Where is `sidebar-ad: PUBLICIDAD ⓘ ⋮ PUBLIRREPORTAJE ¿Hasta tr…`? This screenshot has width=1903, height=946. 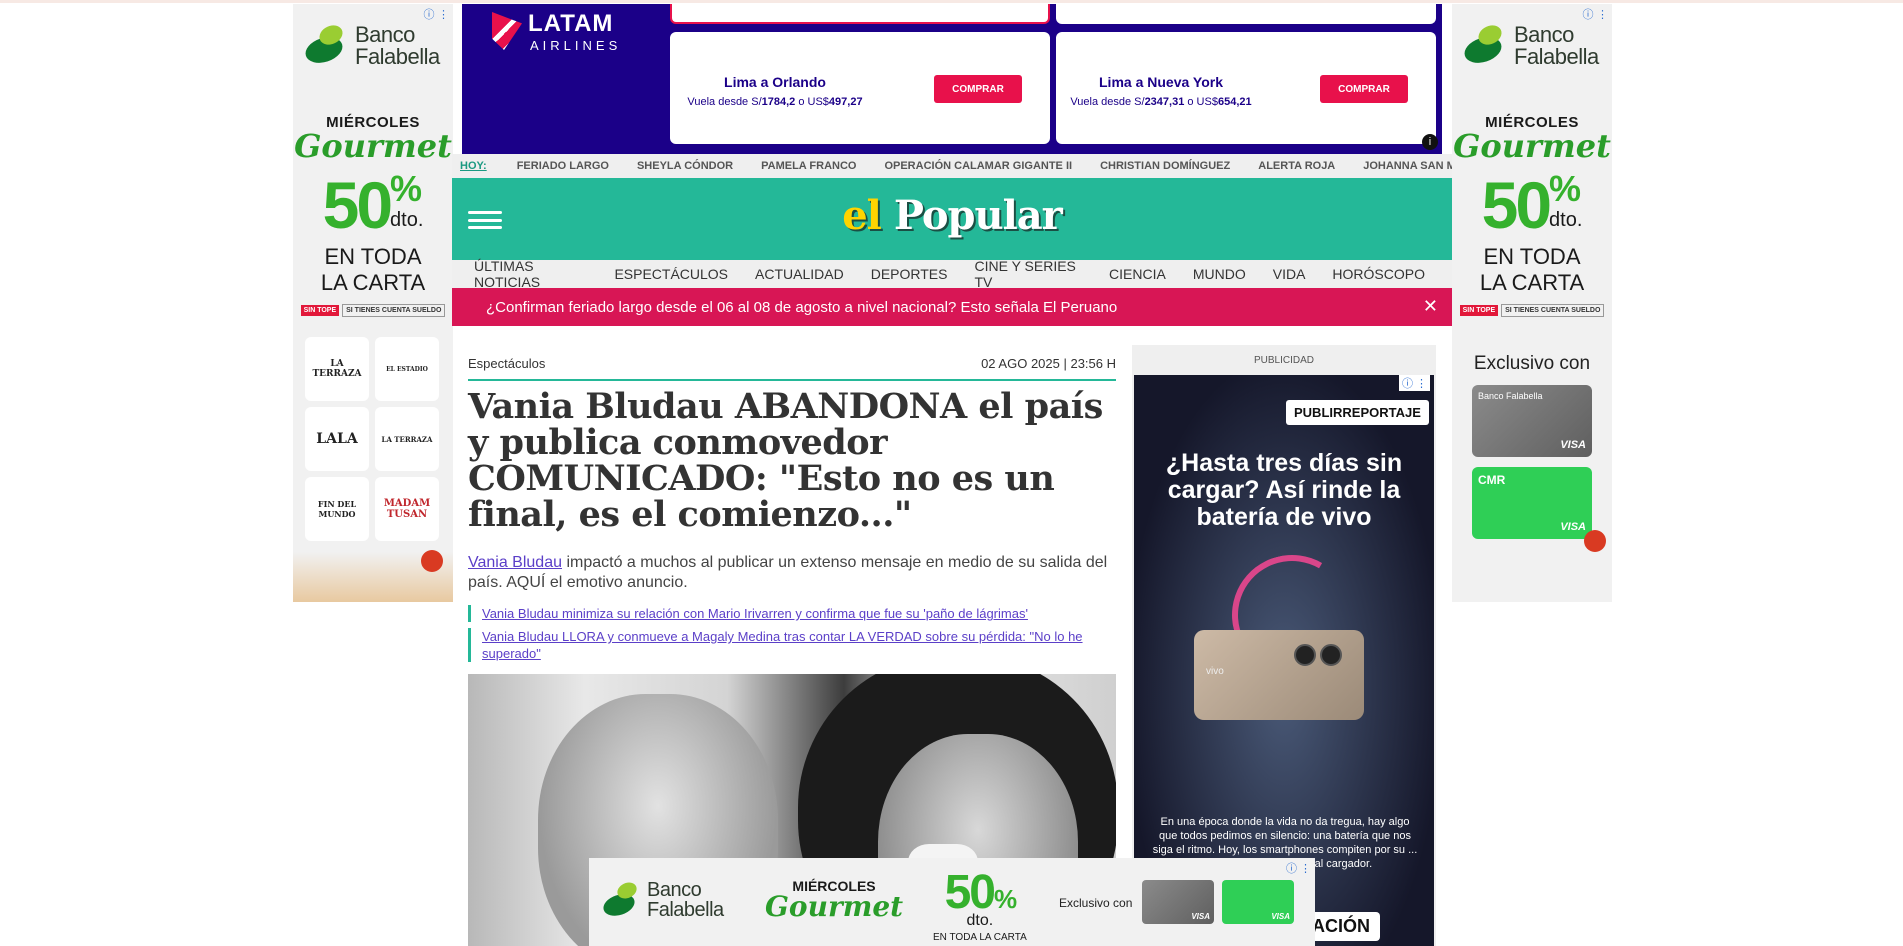 sidebar-ad: PUBLICIDAD ⓘ ⋮ PUBLIRREPORTAJE ¿Hasta tr… is located at coordinates (1284, 645).